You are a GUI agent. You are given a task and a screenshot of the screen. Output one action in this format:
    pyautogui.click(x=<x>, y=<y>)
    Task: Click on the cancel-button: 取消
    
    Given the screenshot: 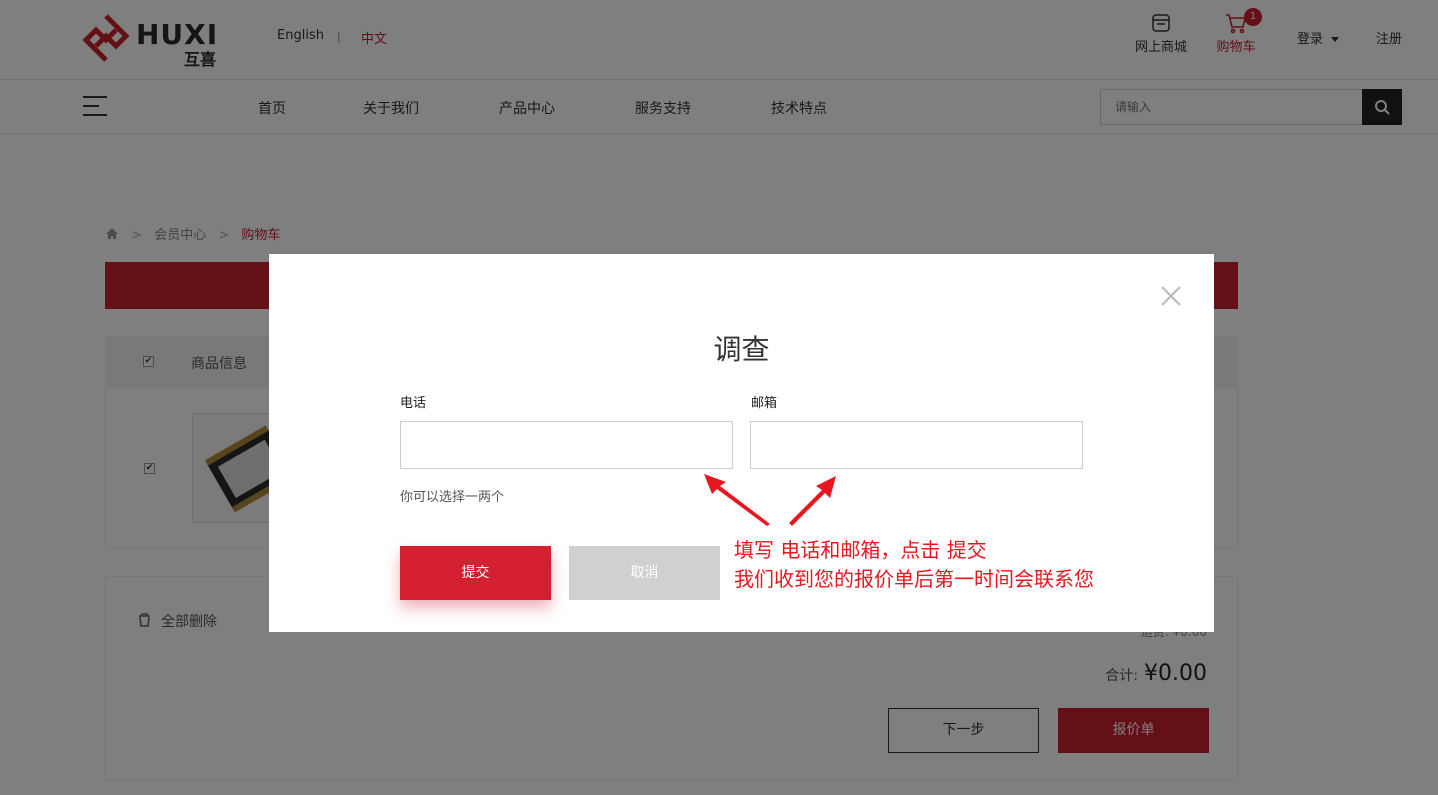 What is the action you would take?
    pyautogui.click(x=644, y=573)
    